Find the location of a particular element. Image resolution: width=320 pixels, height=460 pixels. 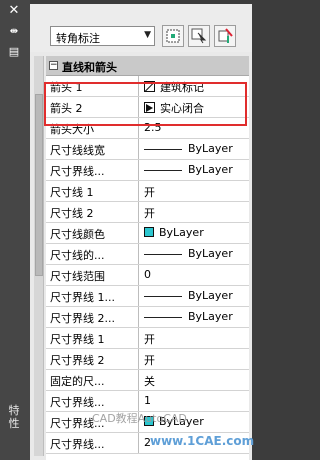

section-header: − 直线和箭头 is located at coordinates (147, 66).